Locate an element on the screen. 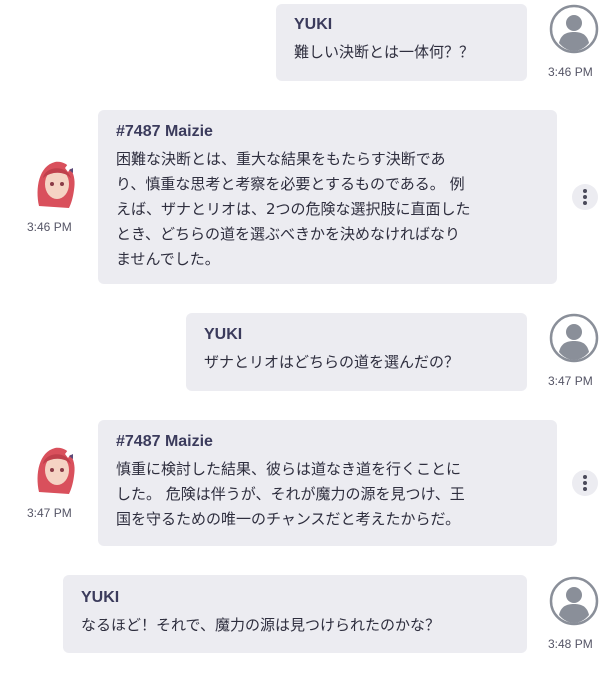 The image size is (611, 680). message-text: なるほど！それで、魔力の源は見つけられたのかな？ is located at coordinates (260, 625).